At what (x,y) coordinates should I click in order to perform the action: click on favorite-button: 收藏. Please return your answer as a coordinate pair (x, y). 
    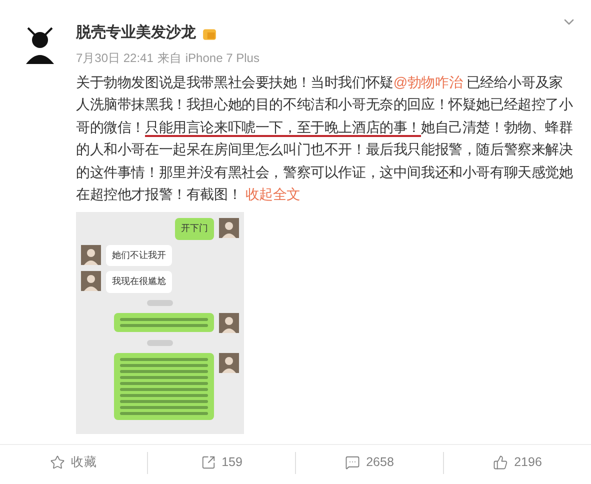
    Looking at the image, I should click on (73, 462).